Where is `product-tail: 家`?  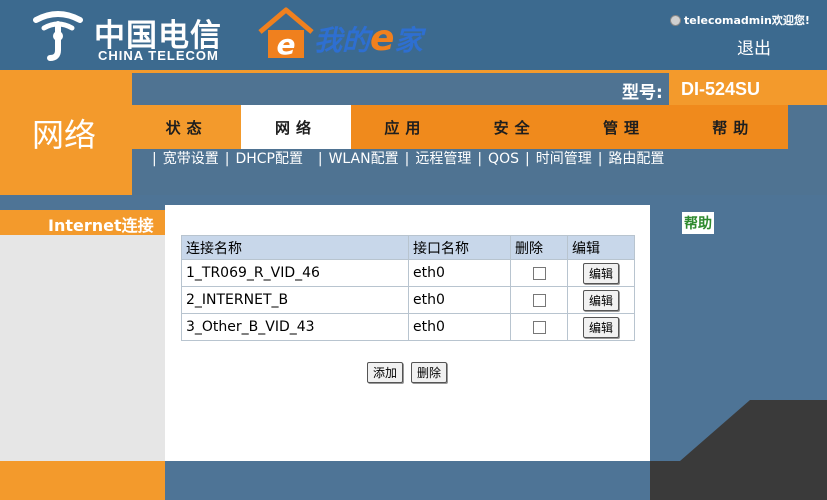 product-tail: 家 is located at coordinates (408, 40).